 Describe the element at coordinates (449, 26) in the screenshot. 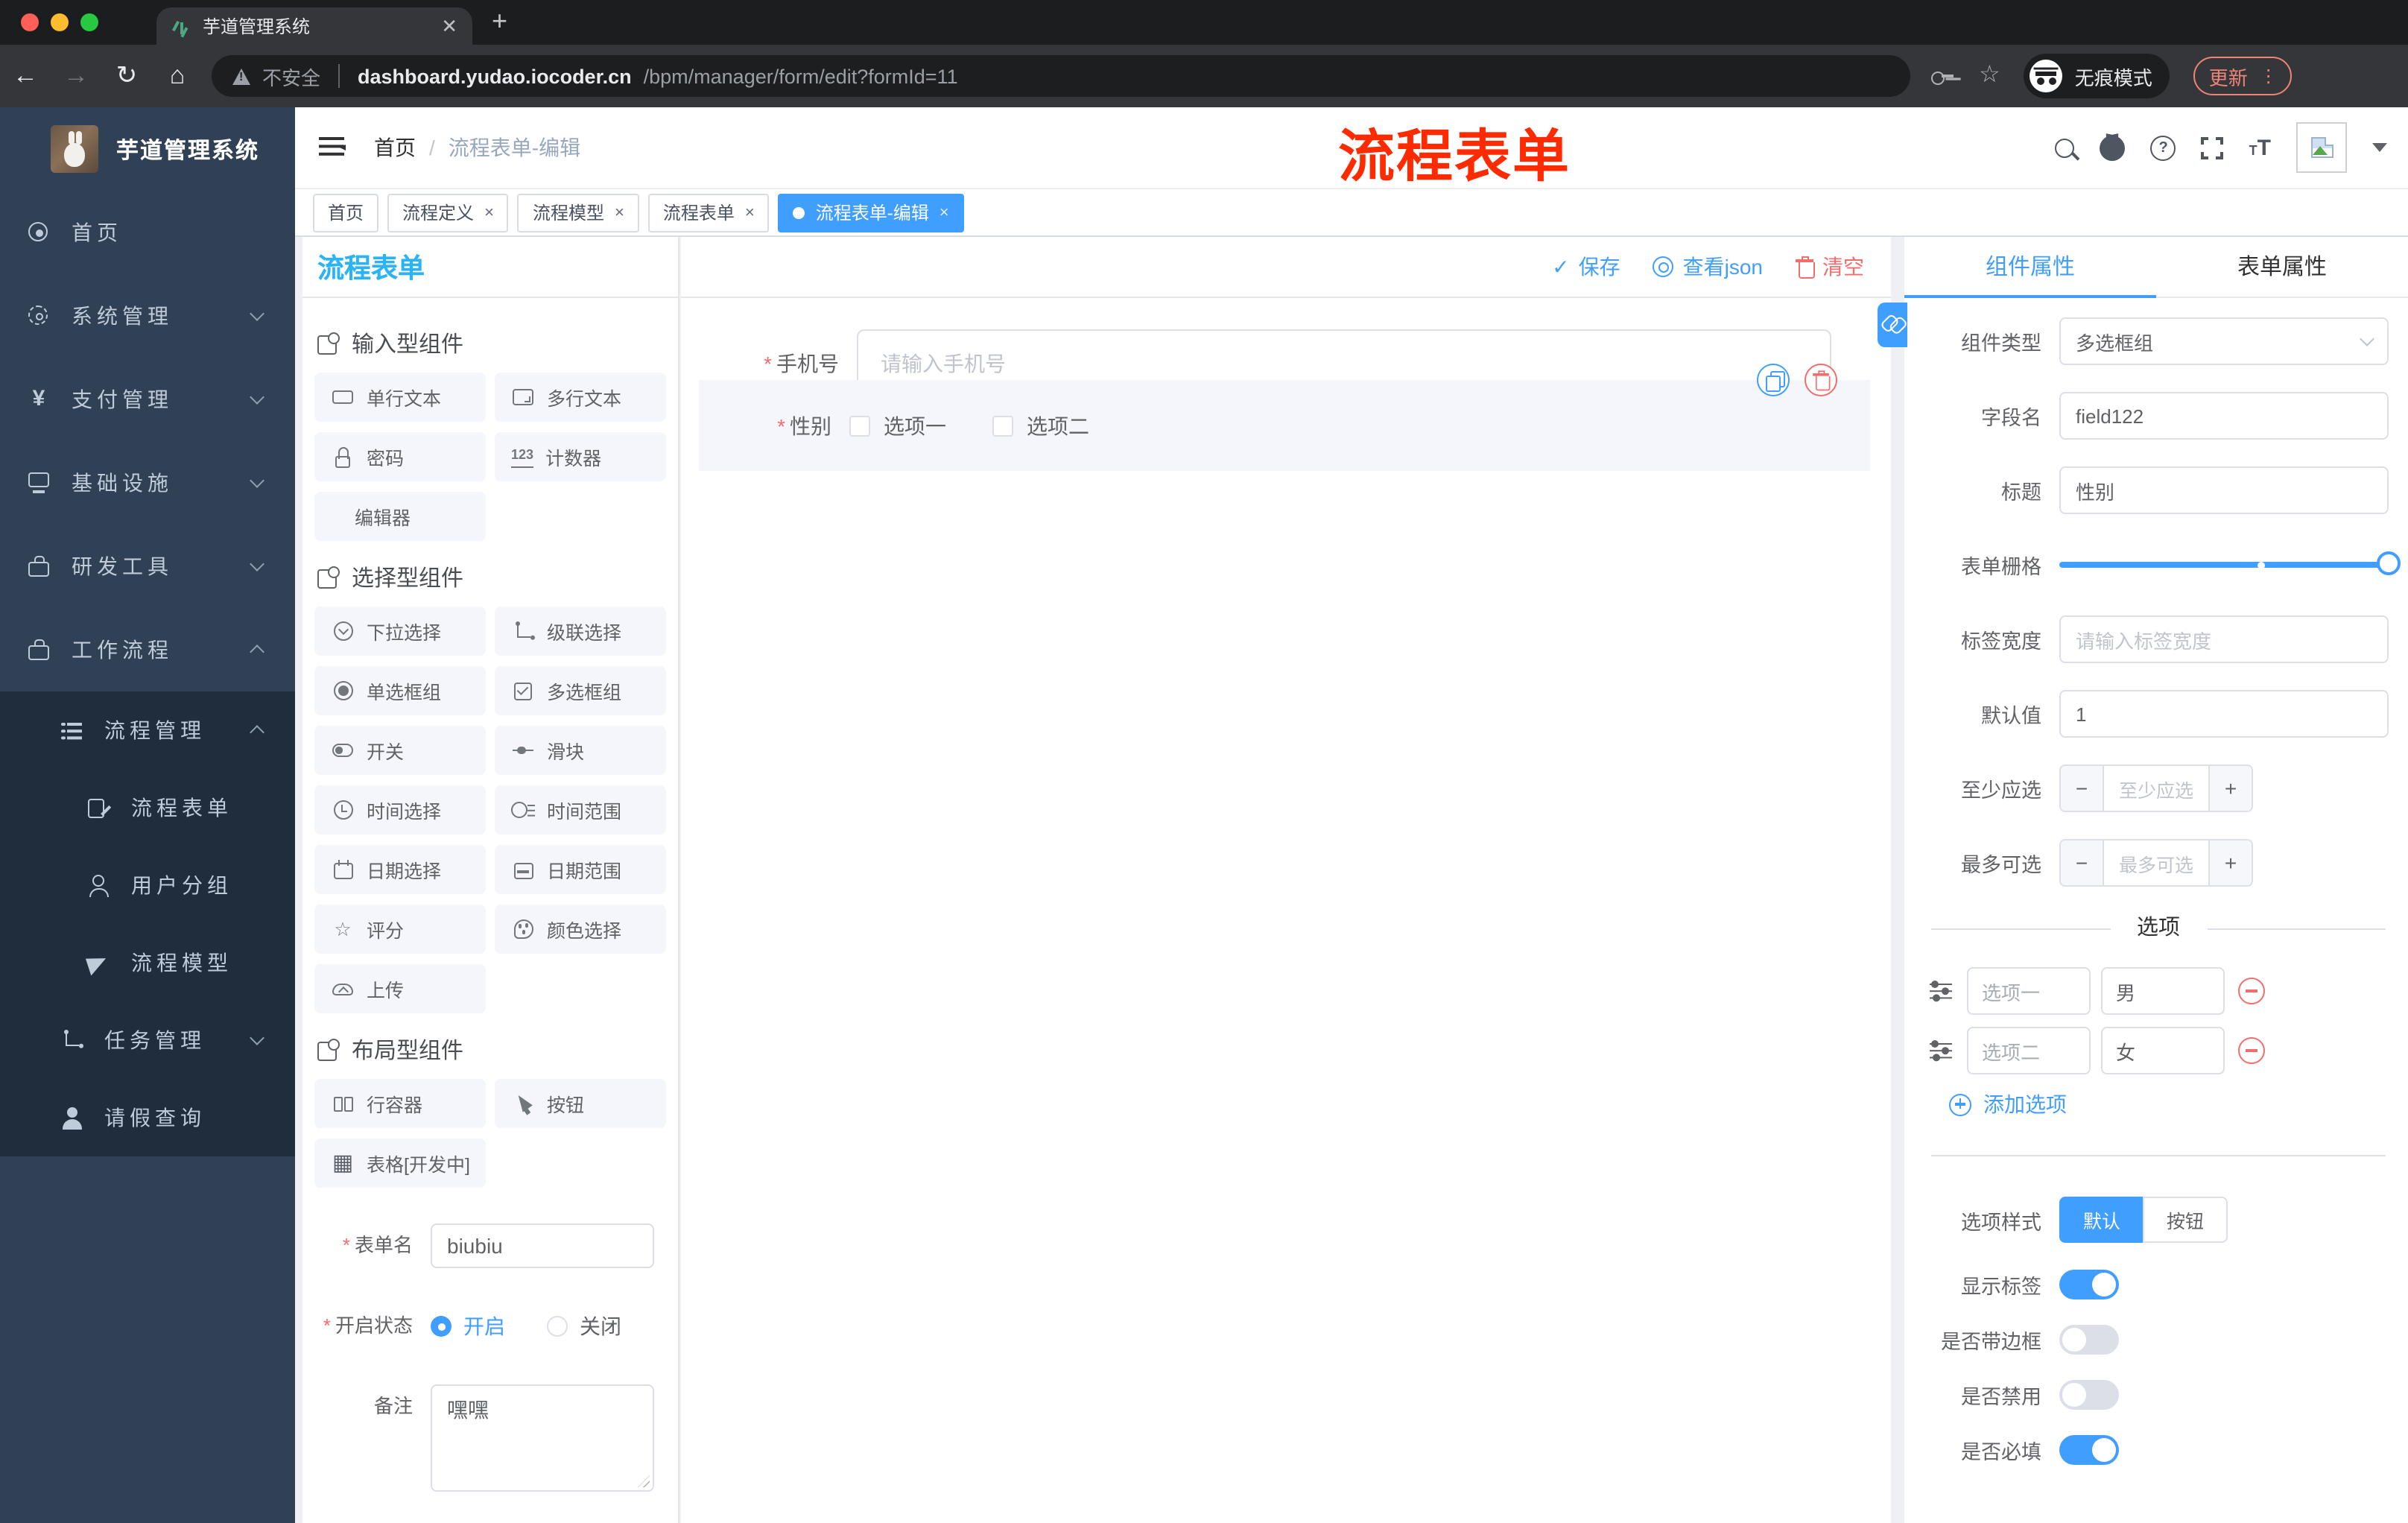

I see `tab-close-icon: ✕` at that location.